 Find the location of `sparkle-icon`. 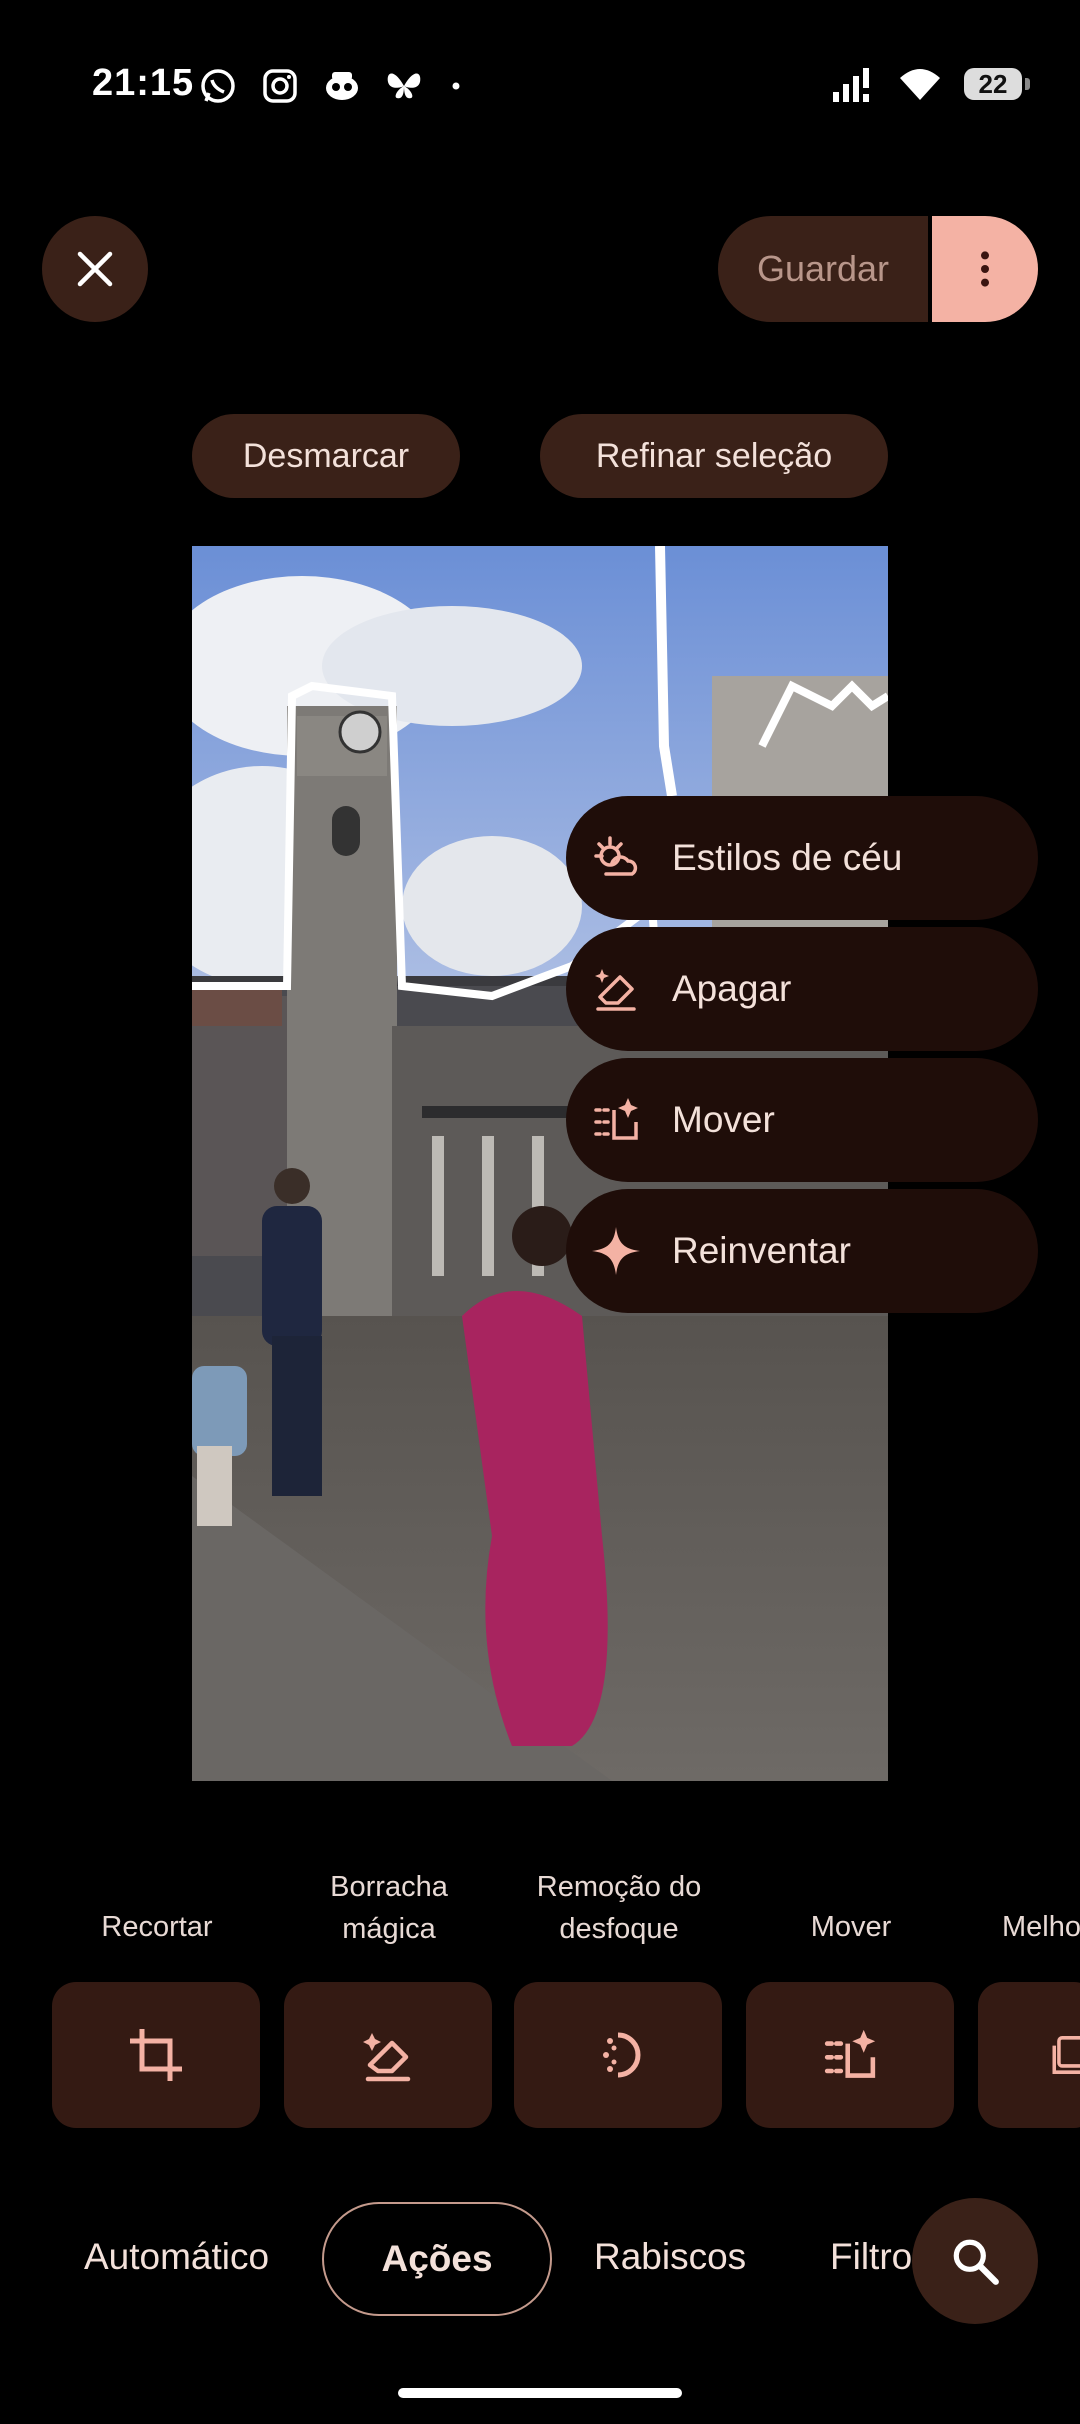

sparkle-icon is located at coordinates (616, 1251).